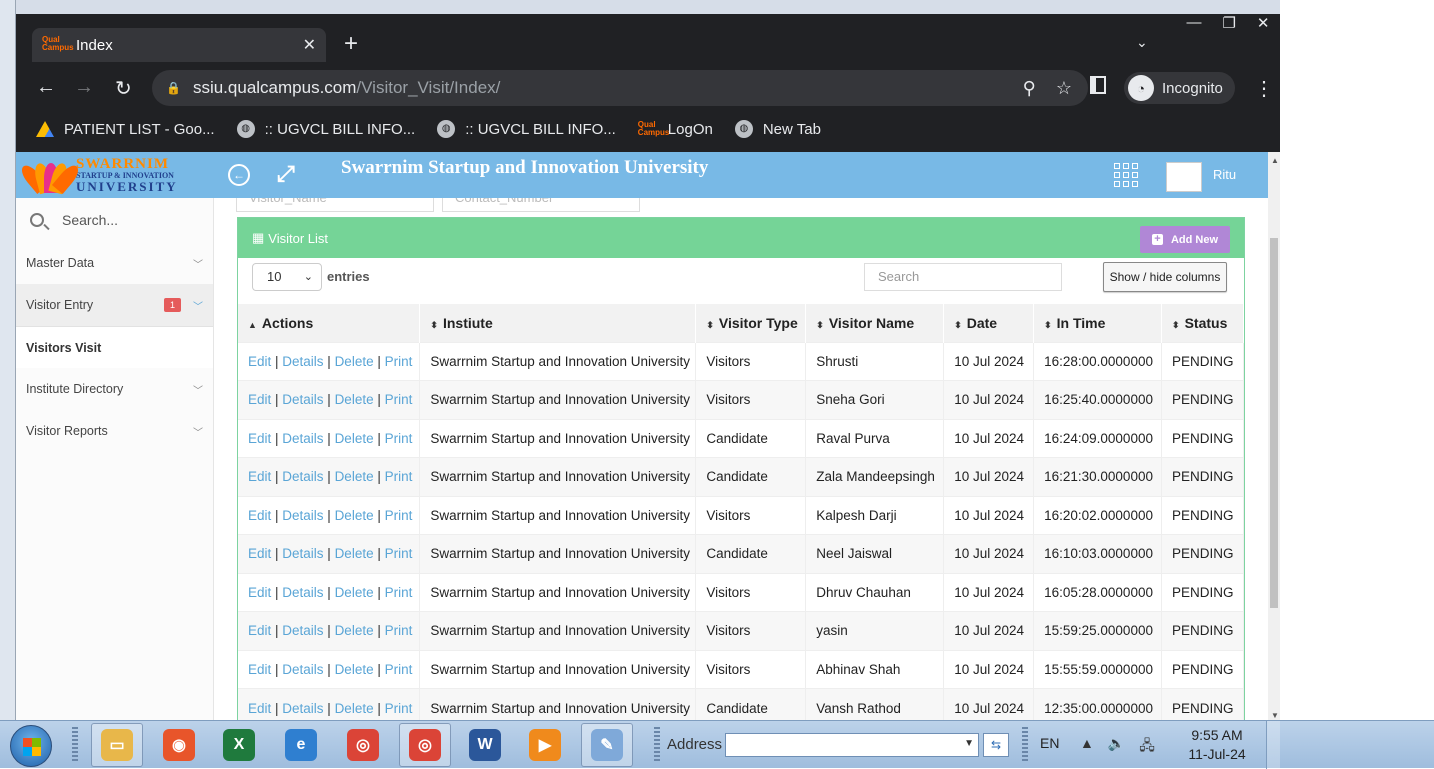  What do you see at coordinates (1217, 745) in the screenshot?
I see `system-clock: 9:55 AM 11-Jul-24` at bounding box center [1217, 745].